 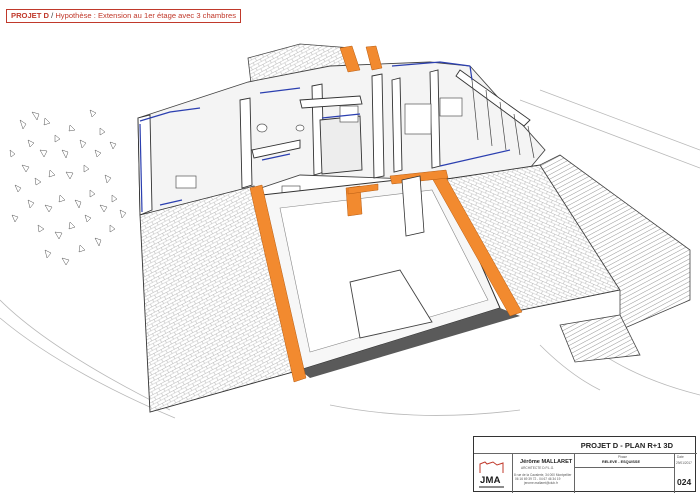 What do you see at coordinates (684, 463) in the screenshot?
I see `date-value: 29/01/2017` at bounding box center [684, 463].